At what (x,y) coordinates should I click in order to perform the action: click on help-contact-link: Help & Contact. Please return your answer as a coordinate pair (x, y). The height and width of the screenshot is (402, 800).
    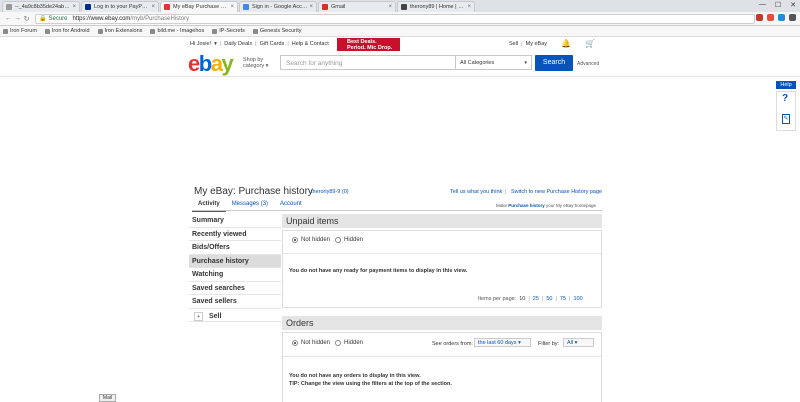
    Looking at the image, I should click on (310, 44).